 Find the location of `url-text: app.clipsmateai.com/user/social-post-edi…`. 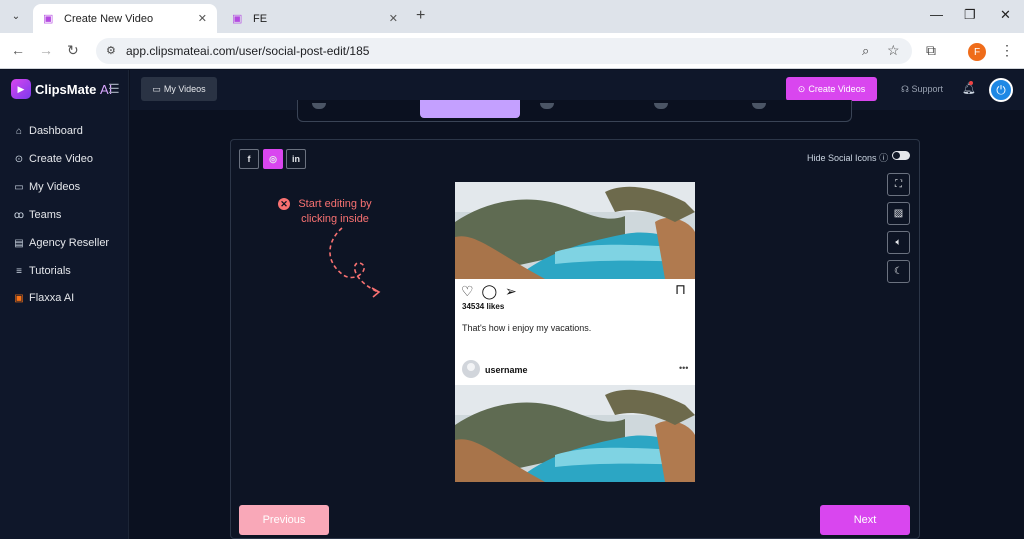

url-text: app.clipsmateai.com/user/social-post-edi… is located at coordinates (248, 51).